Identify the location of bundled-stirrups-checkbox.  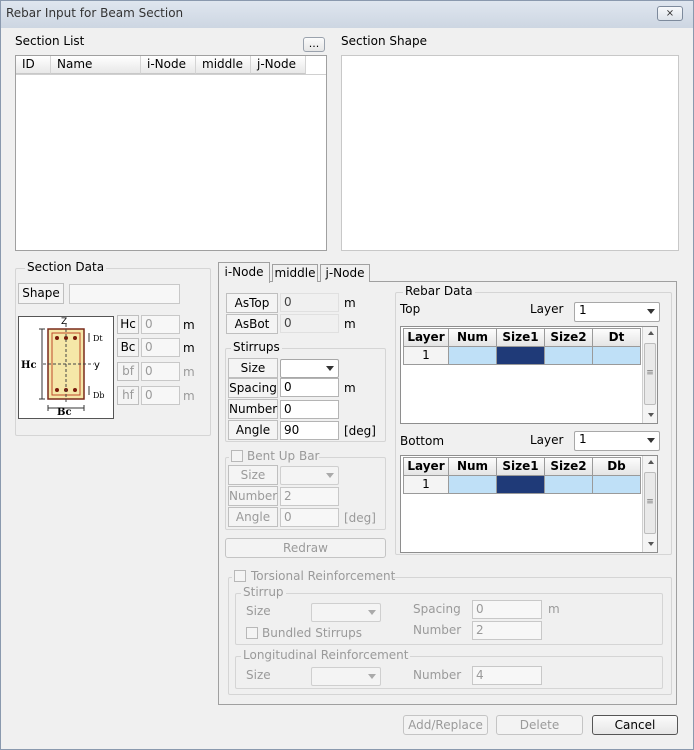
(252, 633).